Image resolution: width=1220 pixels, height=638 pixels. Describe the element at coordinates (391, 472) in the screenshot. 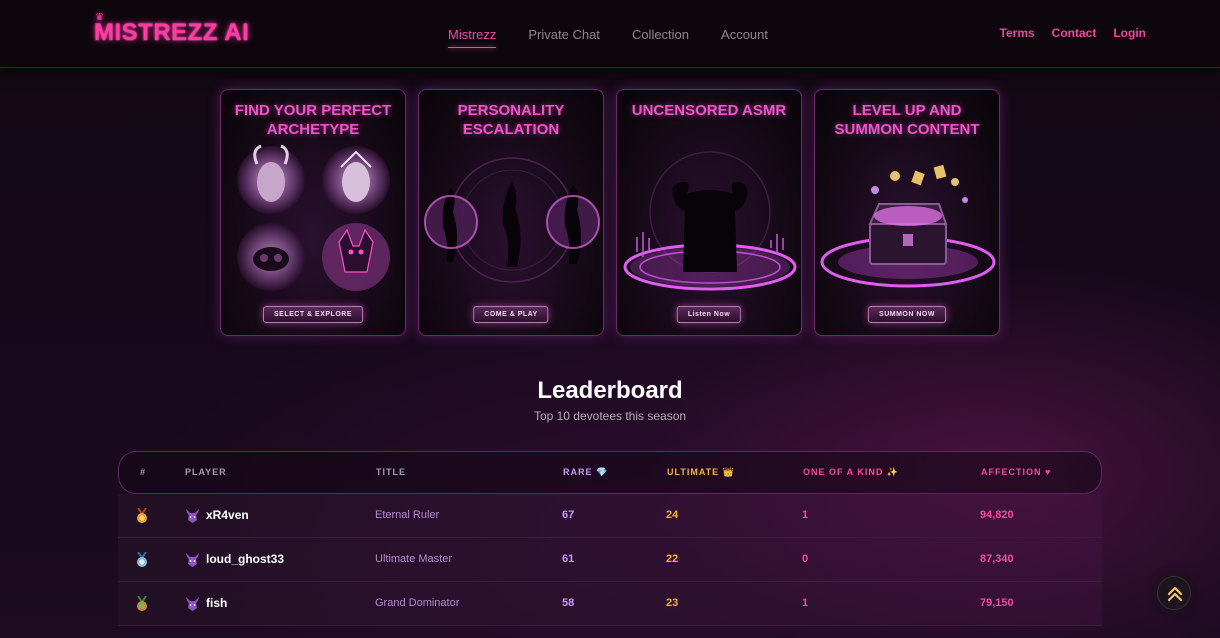

I see `header-title: TITLE` at that location.